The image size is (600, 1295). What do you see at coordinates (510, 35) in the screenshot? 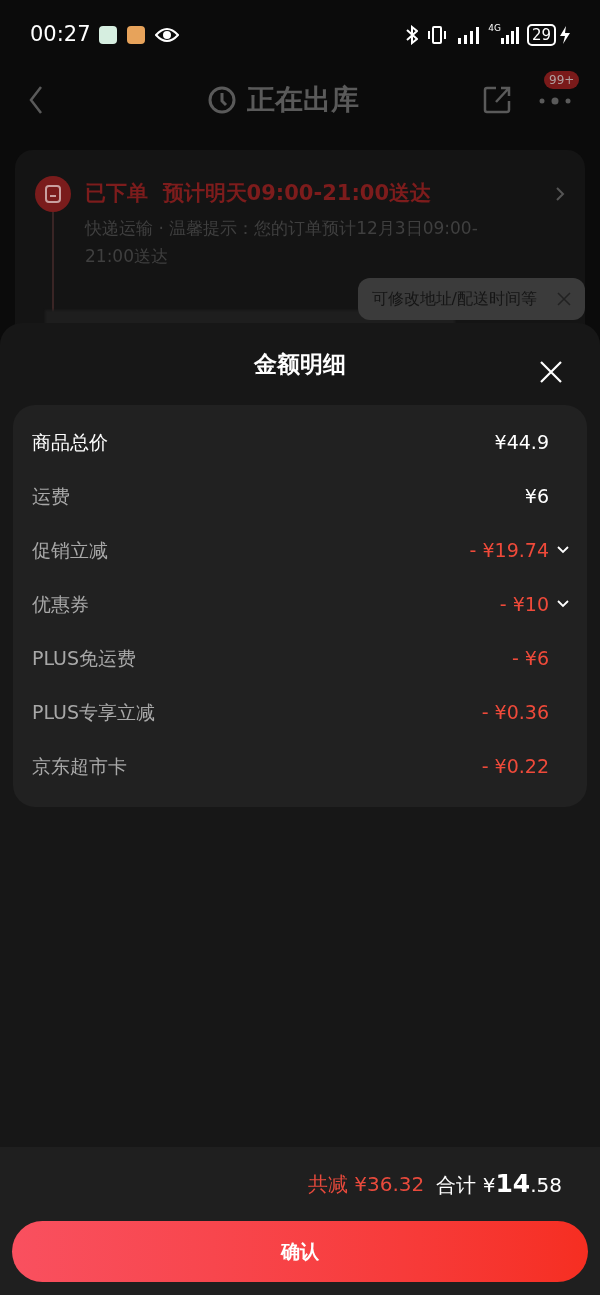
I see `signal-icon` at bounding box center [510, 35].